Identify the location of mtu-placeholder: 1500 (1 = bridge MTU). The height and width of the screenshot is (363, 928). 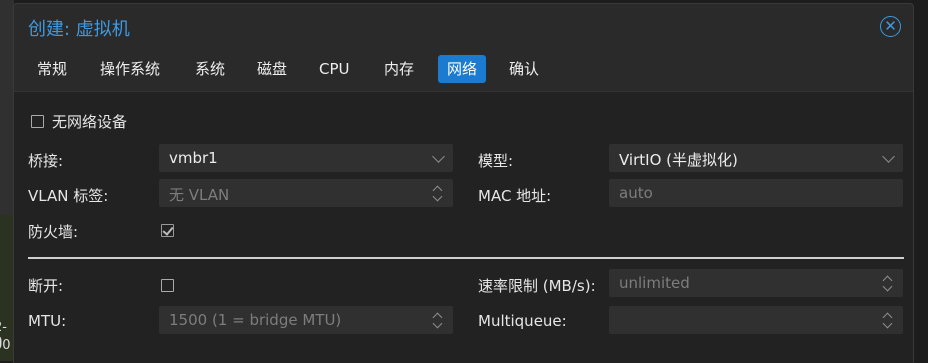
(255, 320).